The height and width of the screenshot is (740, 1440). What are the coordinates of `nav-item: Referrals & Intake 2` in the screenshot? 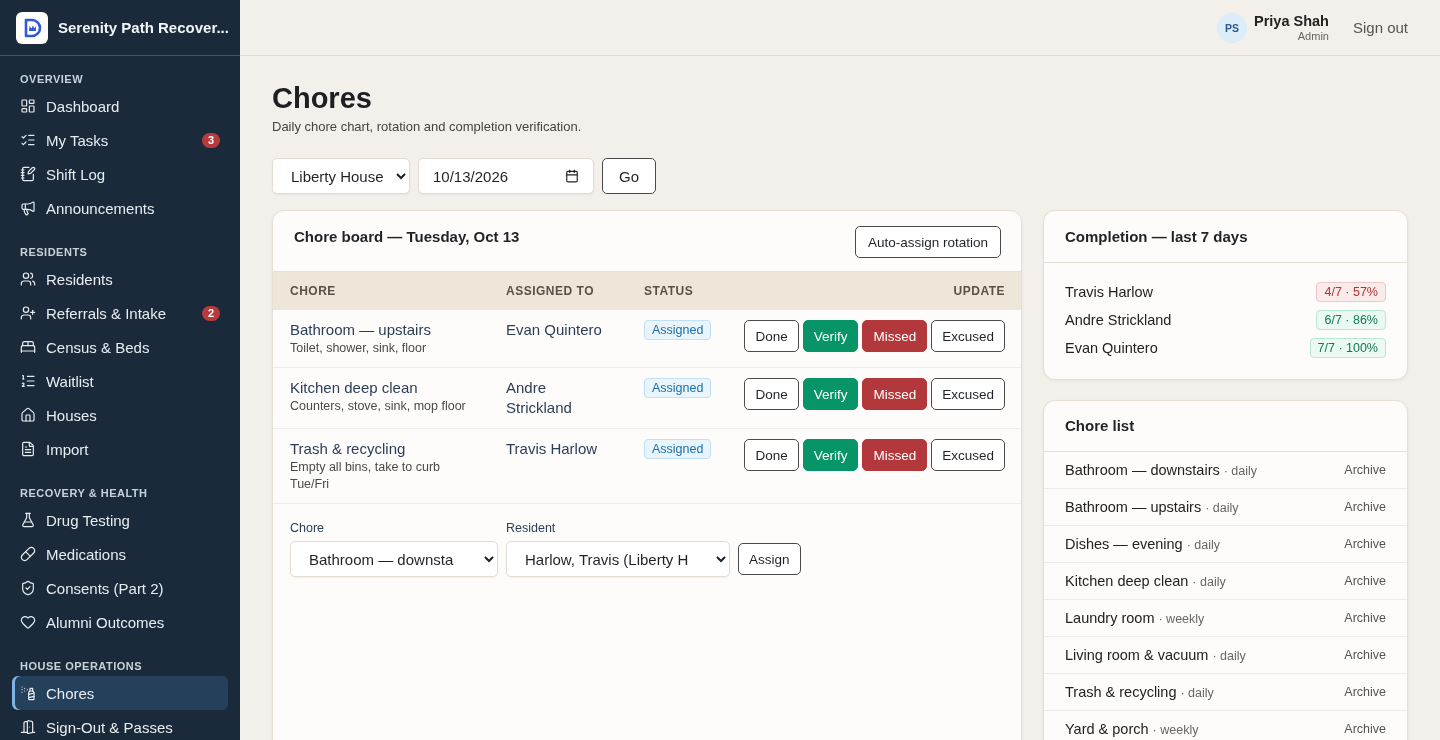 It's located at (120, 313).